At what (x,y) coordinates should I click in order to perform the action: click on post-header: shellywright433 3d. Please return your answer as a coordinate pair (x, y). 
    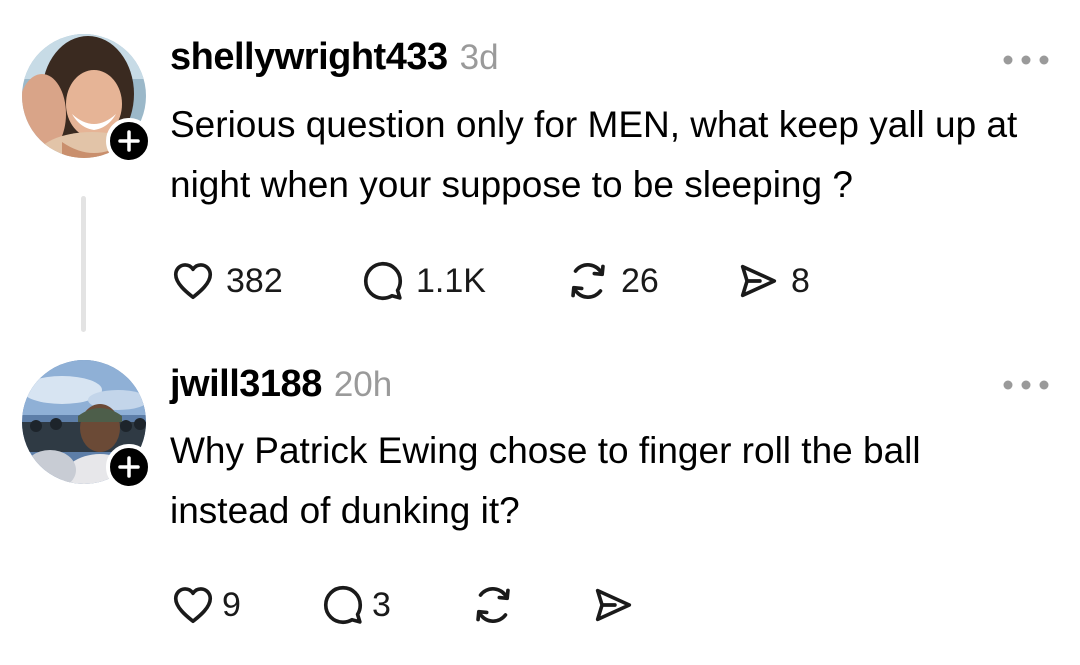
    Looking at the image, I should click on (334, 57).